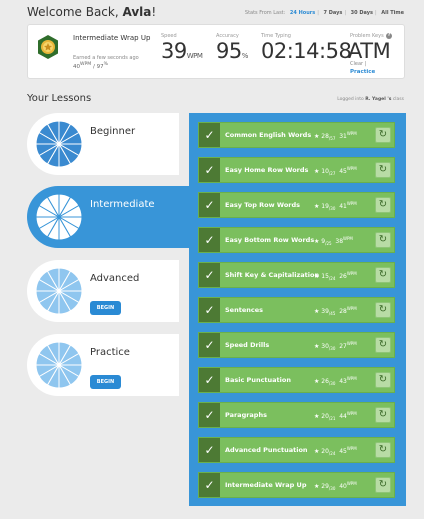 The height and width of the screenshot is (519, 424). Describe the element at coordinates (343, 451) in the screenshot. I see `lesson-row-wpm: 45` at that location.